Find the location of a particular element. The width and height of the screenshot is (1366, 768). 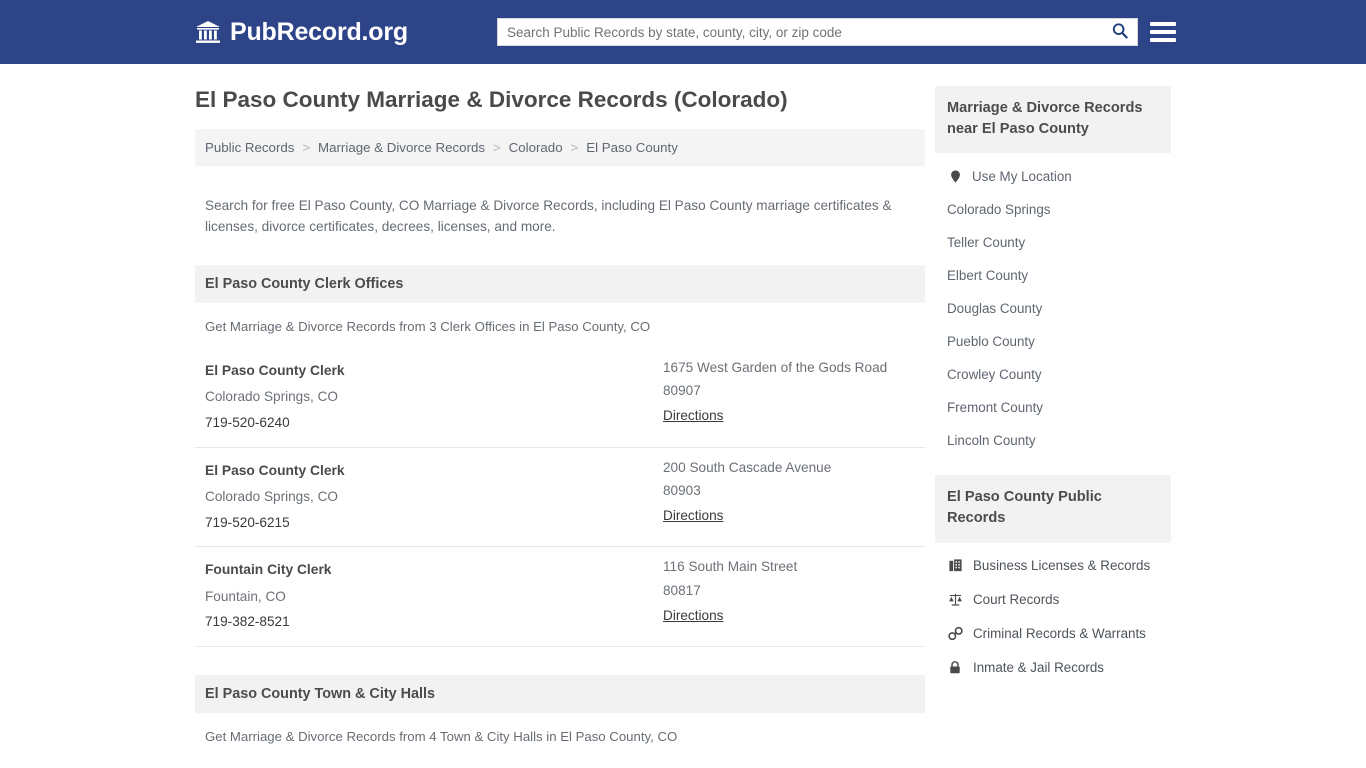

site-logo-text: PubRecord.org is located at coordinates (319, 31).